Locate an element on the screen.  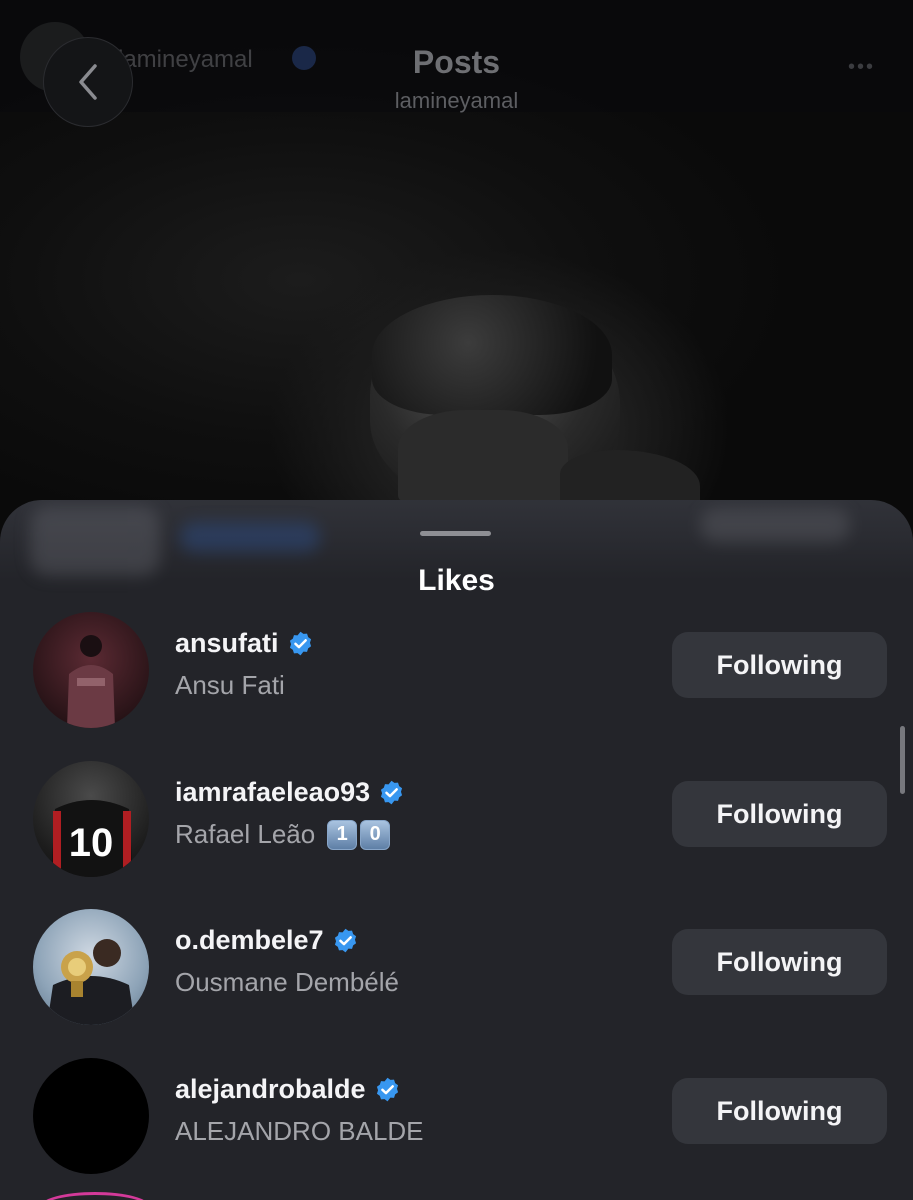
avatar-jersey: 10 is located at coordinates (92, 838).